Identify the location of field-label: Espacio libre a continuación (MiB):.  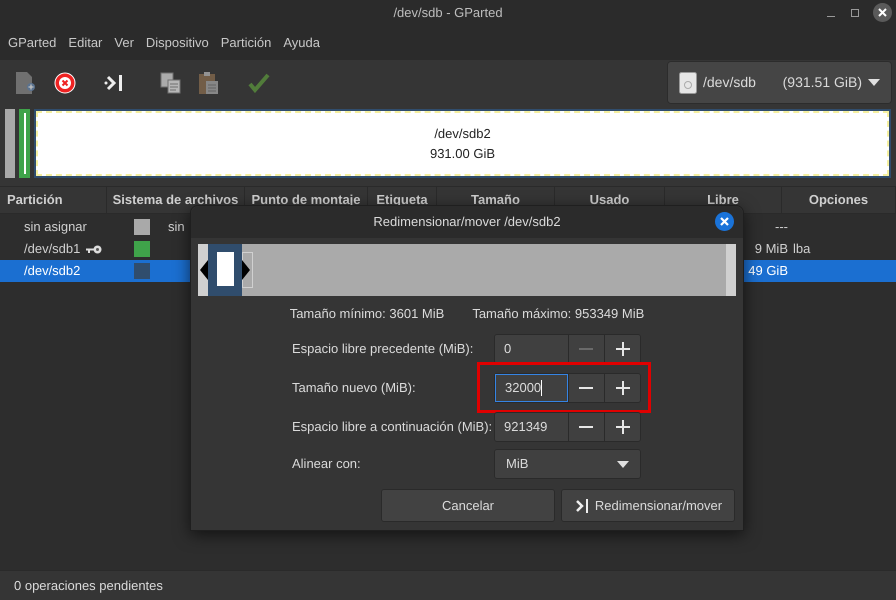
(393, 427).